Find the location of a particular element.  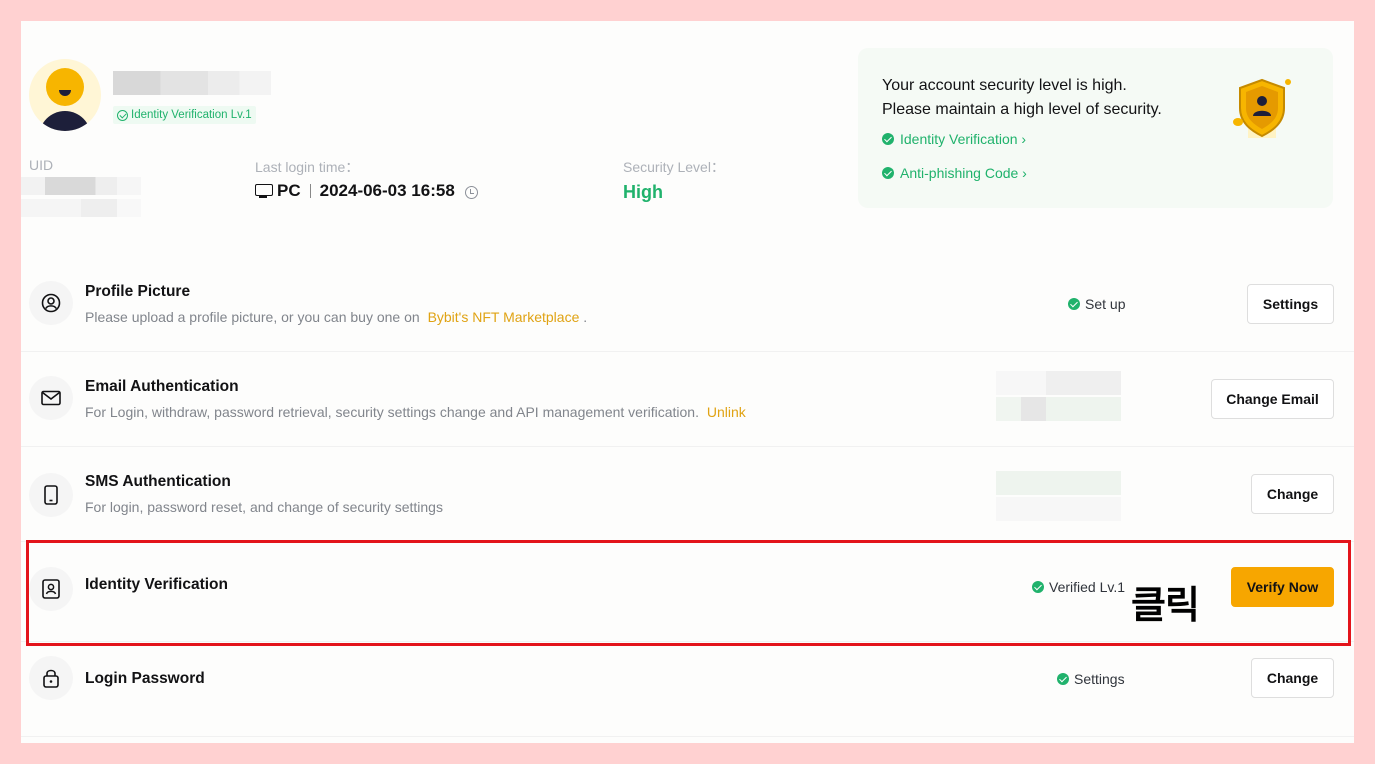

status-label: Set up is located at coordinates (1105, 304).